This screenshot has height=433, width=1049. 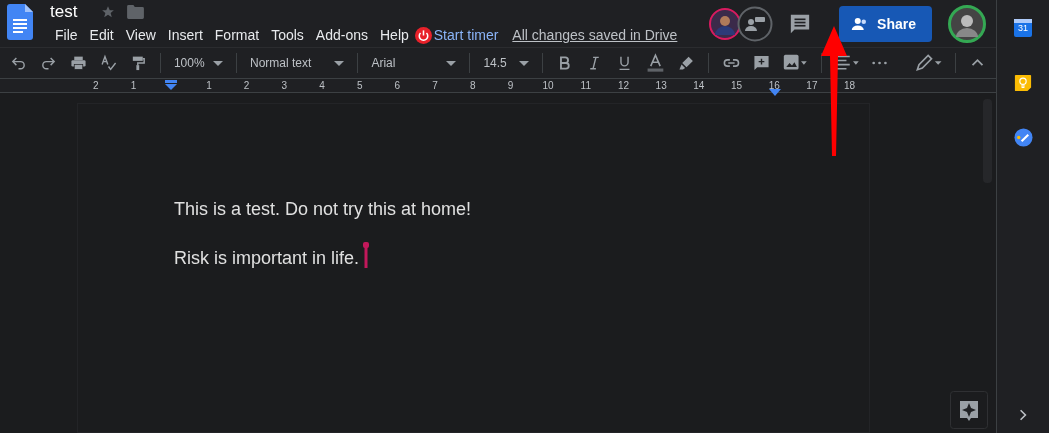 What do you see at coordinates (699, 85) in the screenshot?
I see `ruler-number: 14` at bounding box center [699, 85].